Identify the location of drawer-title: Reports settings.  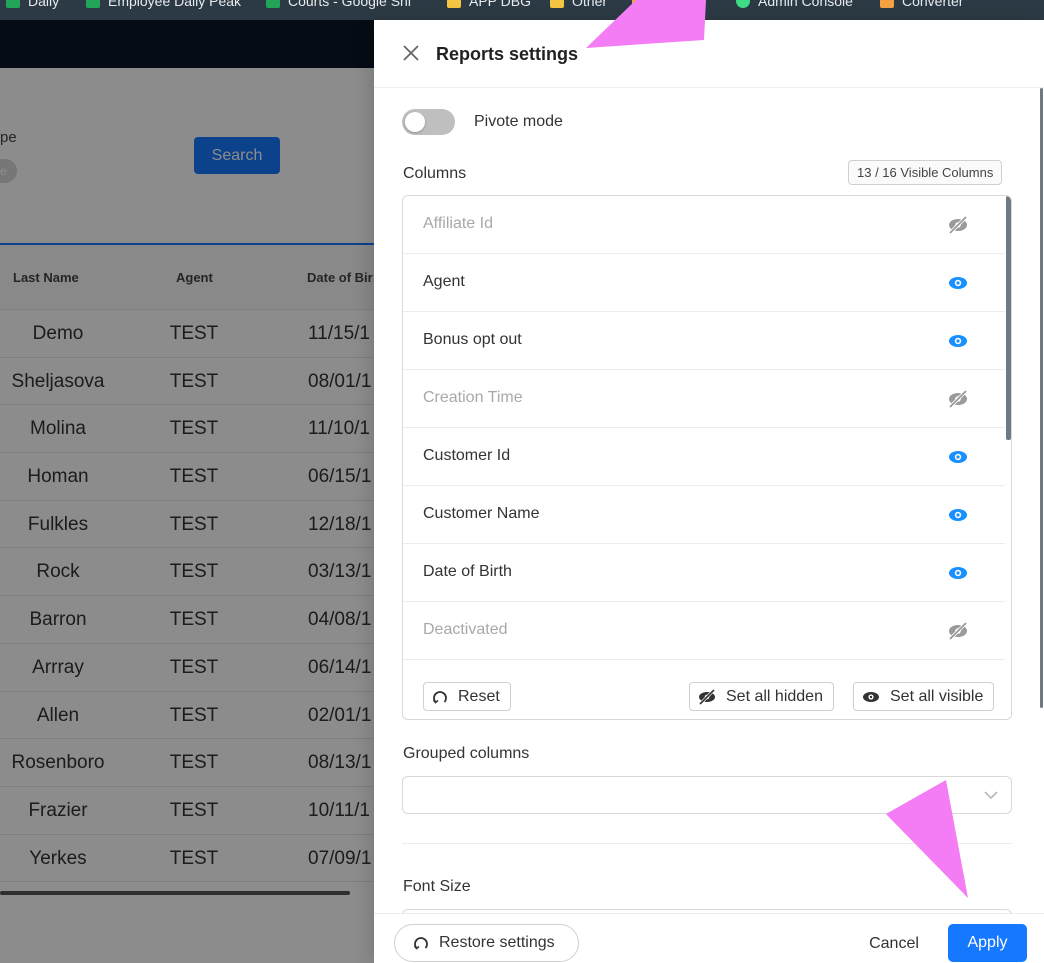
(507, 54).